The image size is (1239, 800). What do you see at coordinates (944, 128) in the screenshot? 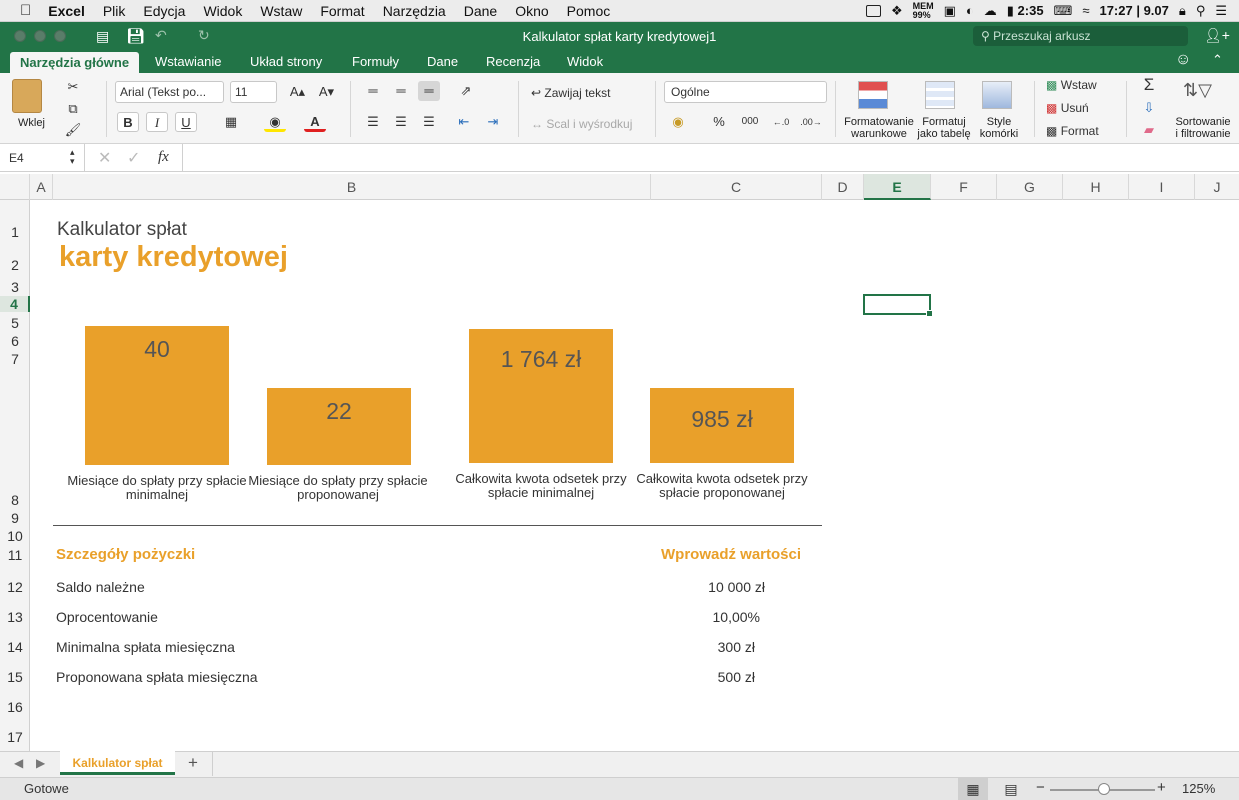
I see `format-as-table-button: Formatuj jako tabelę` at bounding box center [944, 128].